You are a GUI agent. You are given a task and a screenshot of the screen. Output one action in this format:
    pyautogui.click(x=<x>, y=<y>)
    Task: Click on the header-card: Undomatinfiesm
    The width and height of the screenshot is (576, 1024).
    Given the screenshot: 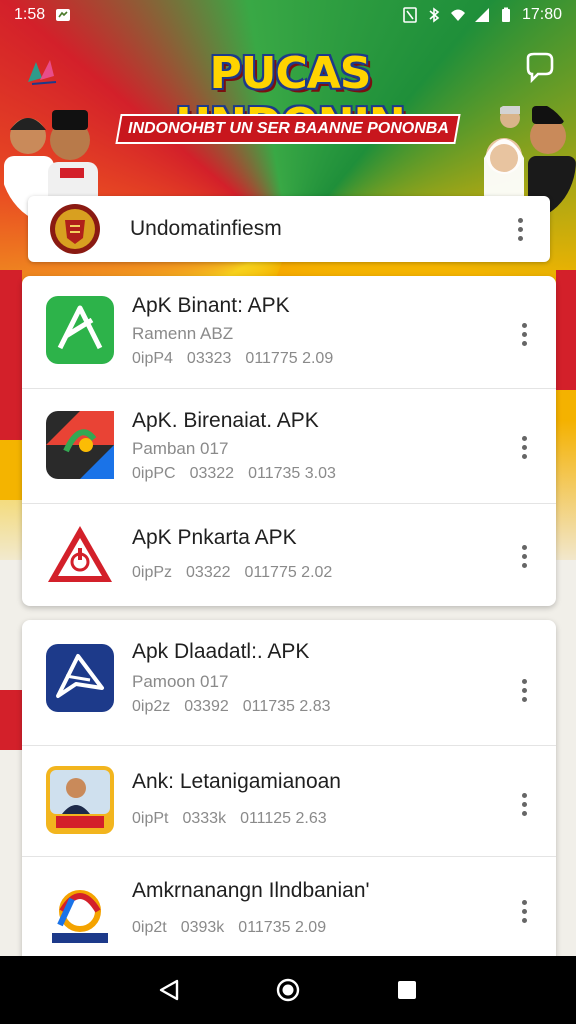 What is the action you would take?
    pyautogui.click(x=289, y=229)
    